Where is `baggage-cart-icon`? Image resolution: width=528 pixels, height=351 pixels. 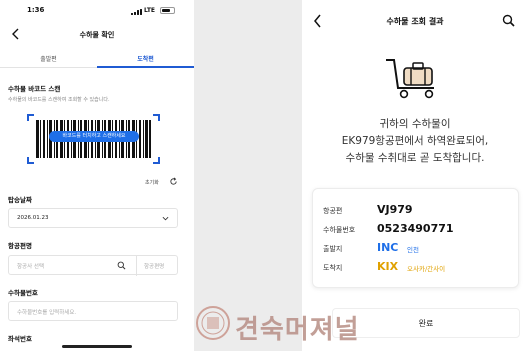
baggage-cart-icon is located at coordinates (410, 79).